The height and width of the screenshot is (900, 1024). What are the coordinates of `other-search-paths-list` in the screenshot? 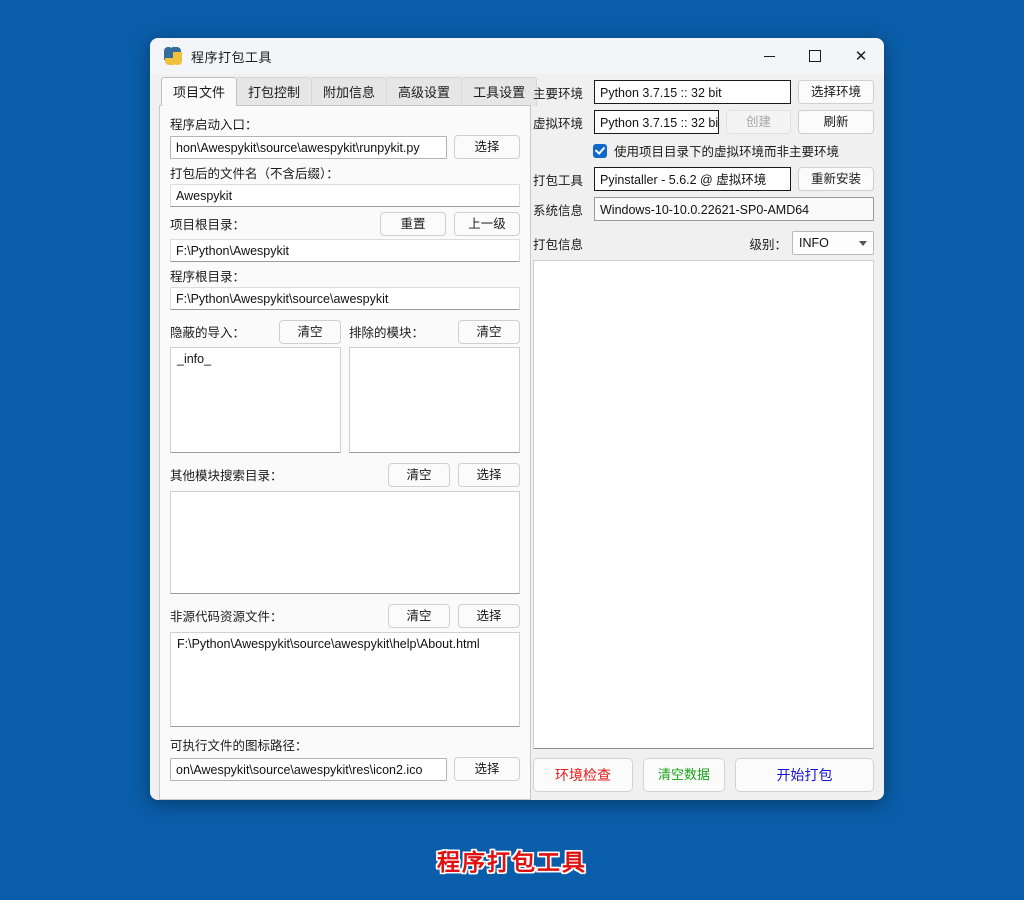 It's located at (345, 542).